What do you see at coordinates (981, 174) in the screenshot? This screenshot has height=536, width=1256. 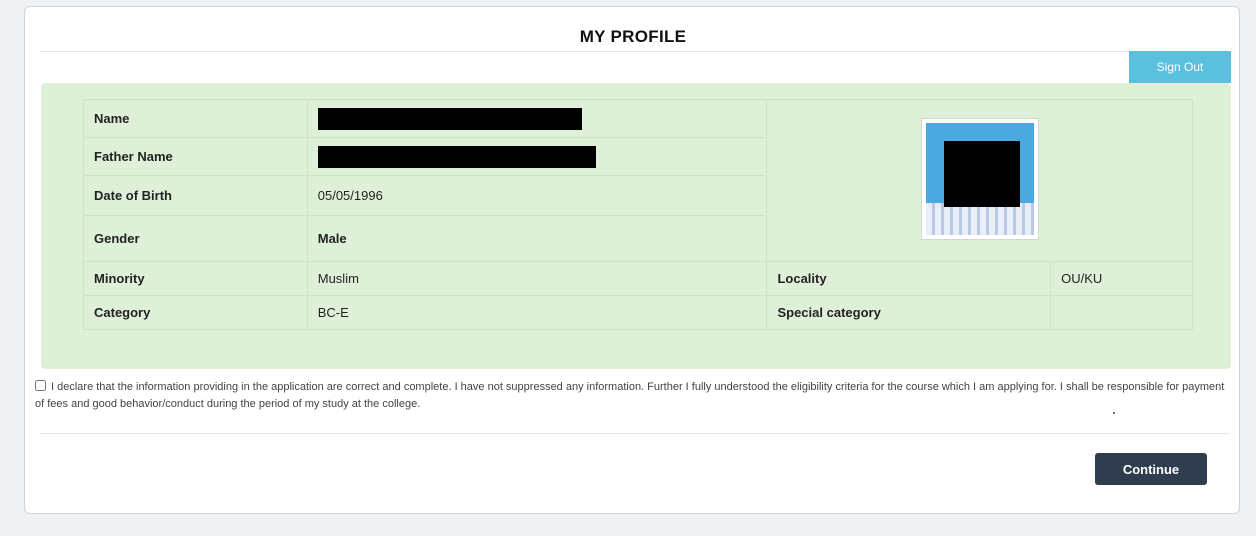 I see `redacted-face` at bounding box center [981, 174].